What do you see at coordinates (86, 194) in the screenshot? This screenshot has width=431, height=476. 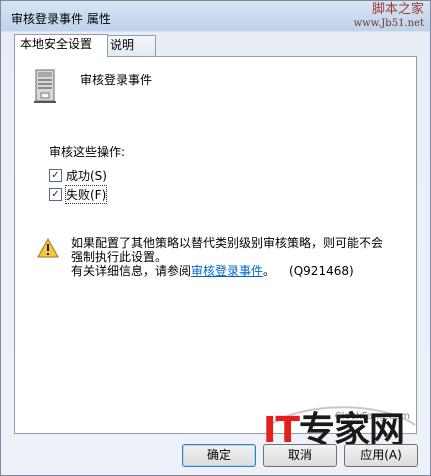 I see `failure-label: 失败(F)` at bounding box center [86, 194].